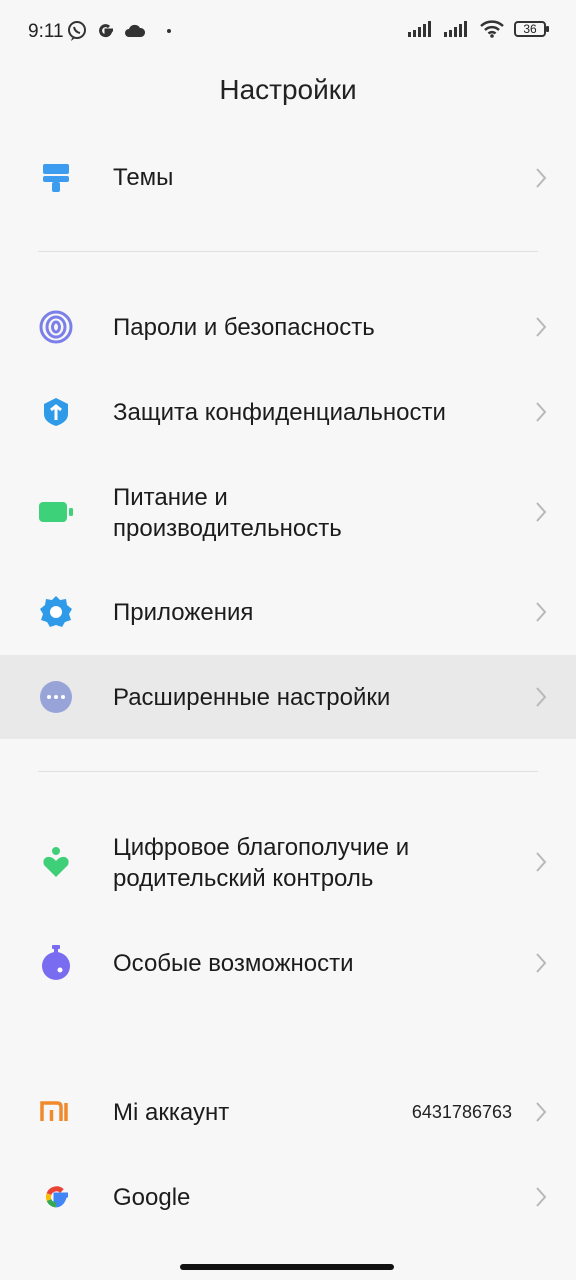  Describe the element at coordinates (169, 31) in the screenshot. I see `dot-icon` at that location.